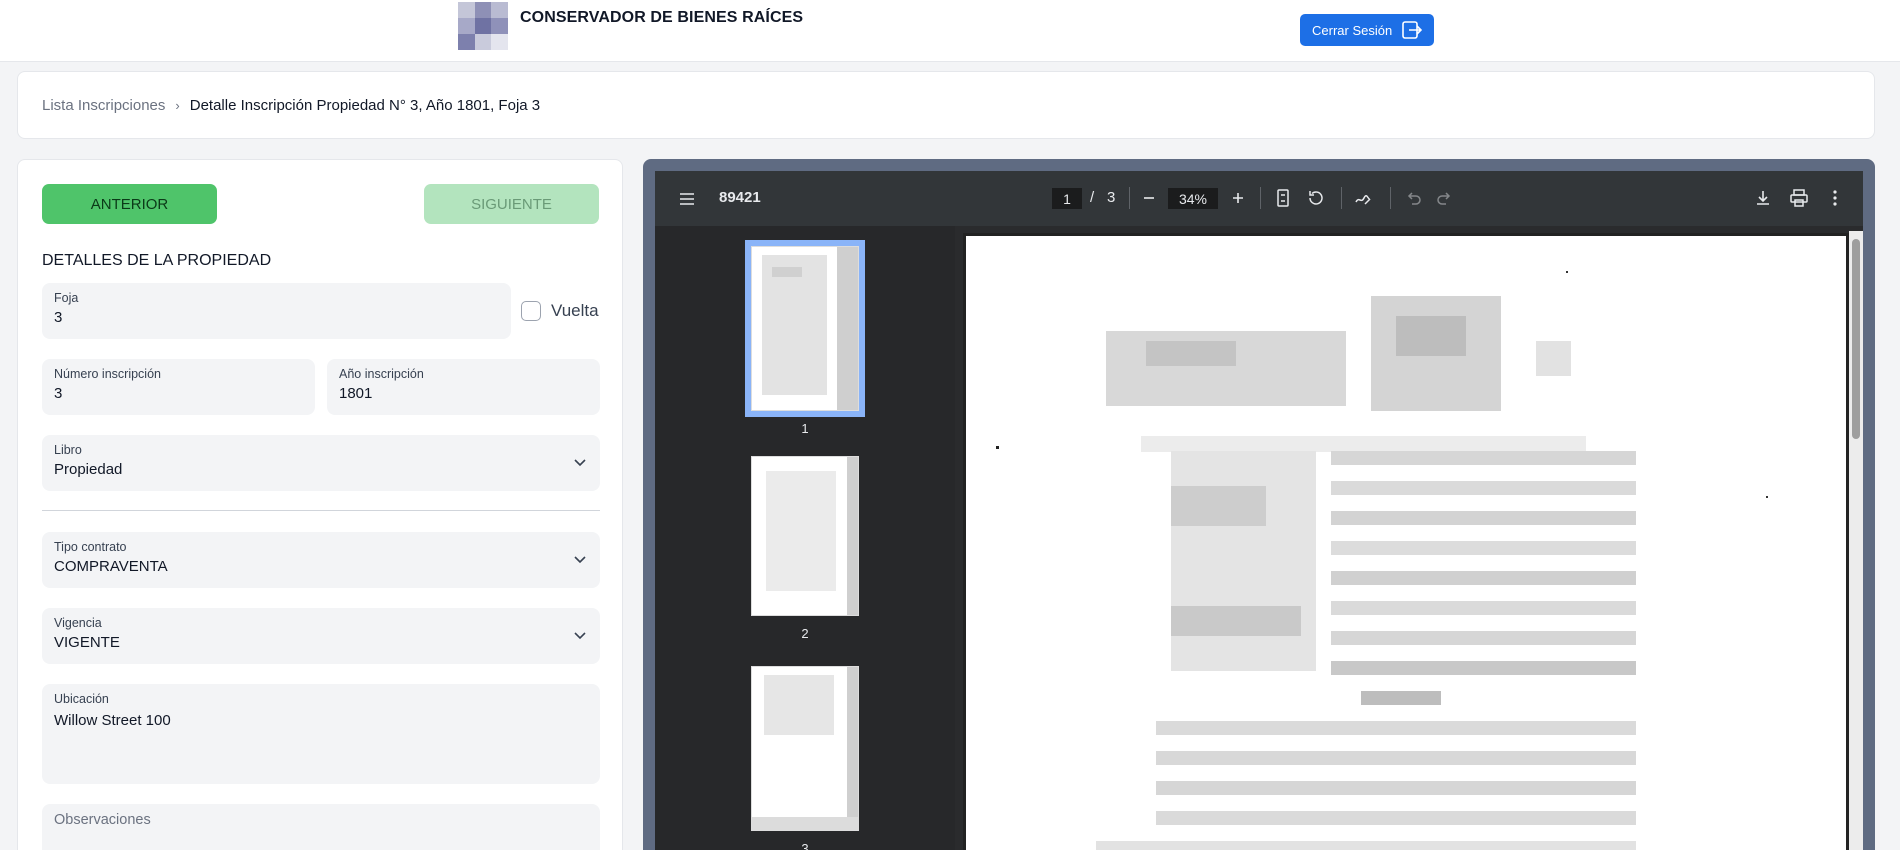 The image size is (1900, 850). What do you see at coordinates (321, 827) in the screenshot?
I see `observaciones-textarea: Observaciones` at bounding box center [321, 827].